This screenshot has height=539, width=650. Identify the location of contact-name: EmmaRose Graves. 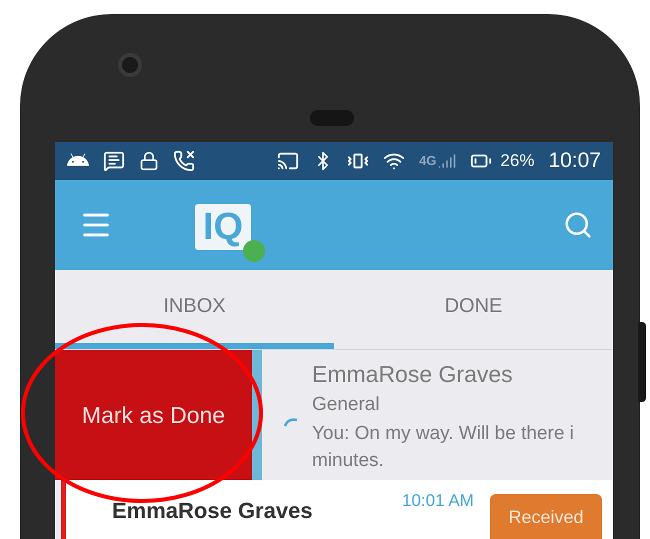
(413, 374).